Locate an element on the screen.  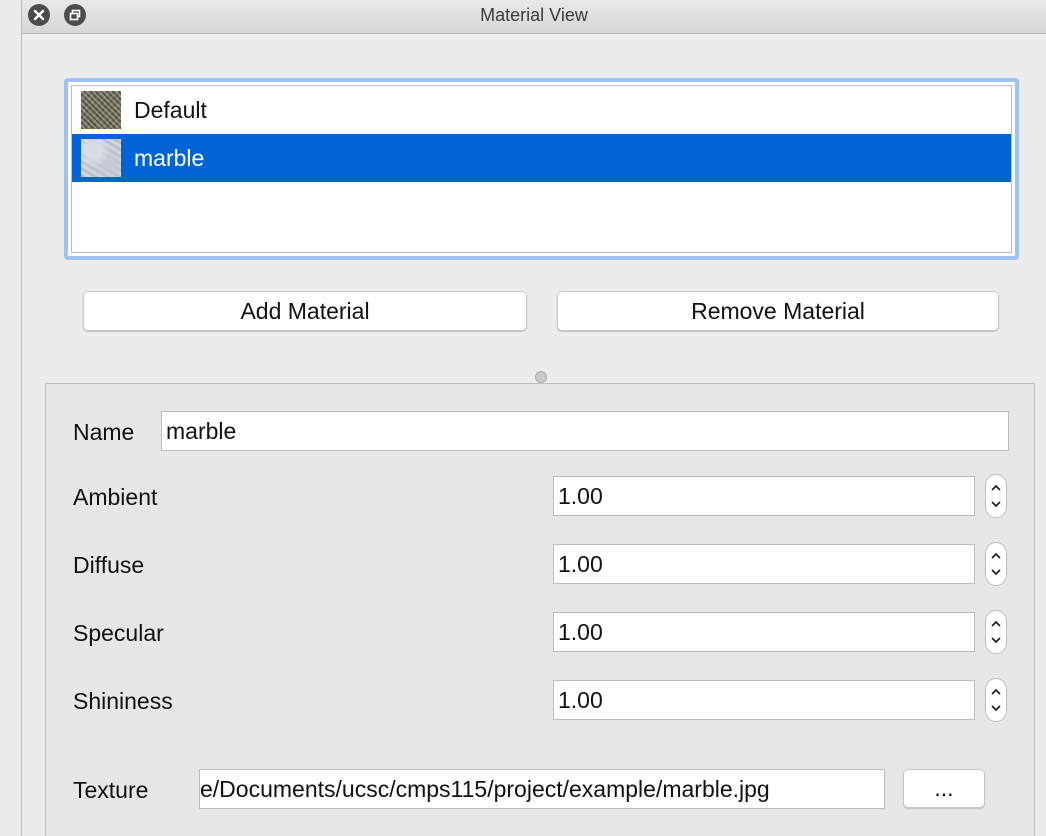
title-bar: Material View is located at coordinates (534, 17).